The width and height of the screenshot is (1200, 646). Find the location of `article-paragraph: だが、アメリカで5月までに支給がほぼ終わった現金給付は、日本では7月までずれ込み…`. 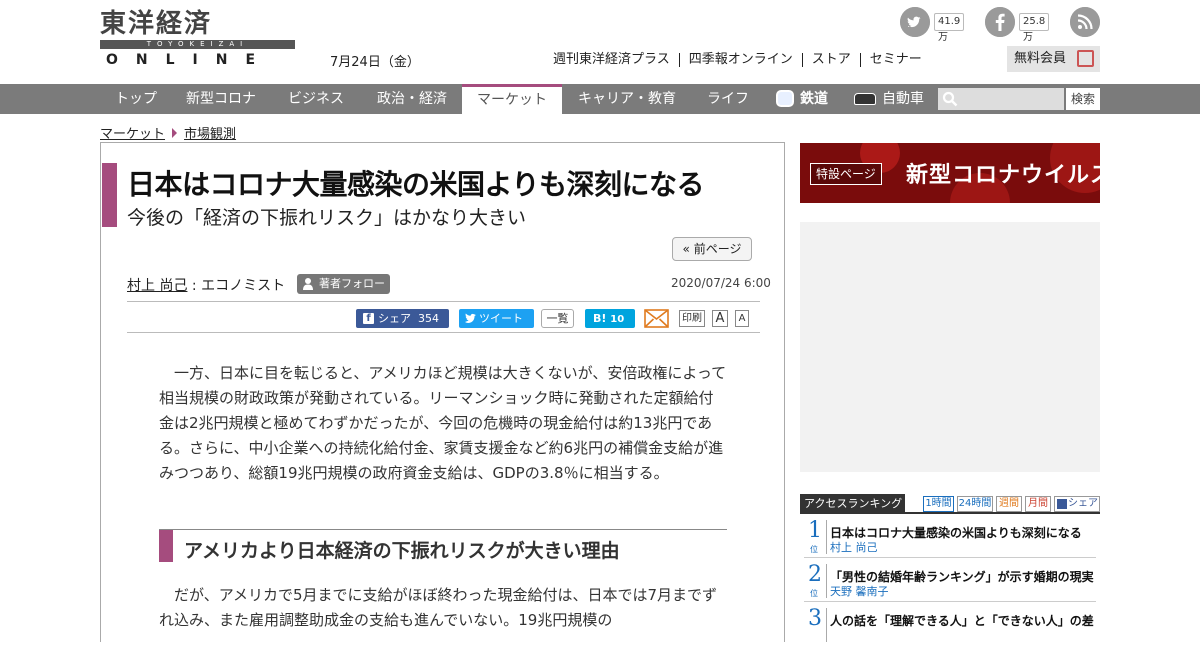

article-paragraph: だが、アメリカで5月までに支給がほぼ終わった現金給付は、日本では7月までずれ込み… is located at coordinates (438, 607).